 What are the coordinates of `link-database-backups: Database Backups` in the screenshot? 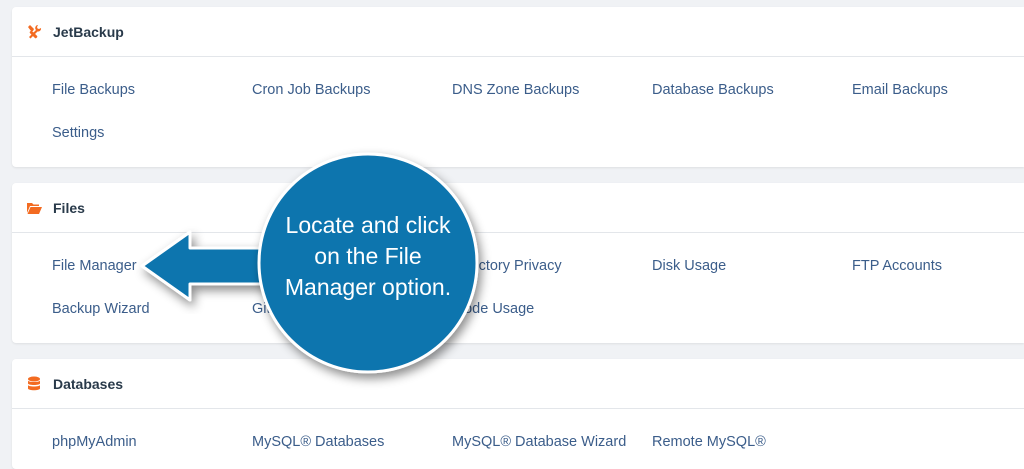 It's located at (713, 90).